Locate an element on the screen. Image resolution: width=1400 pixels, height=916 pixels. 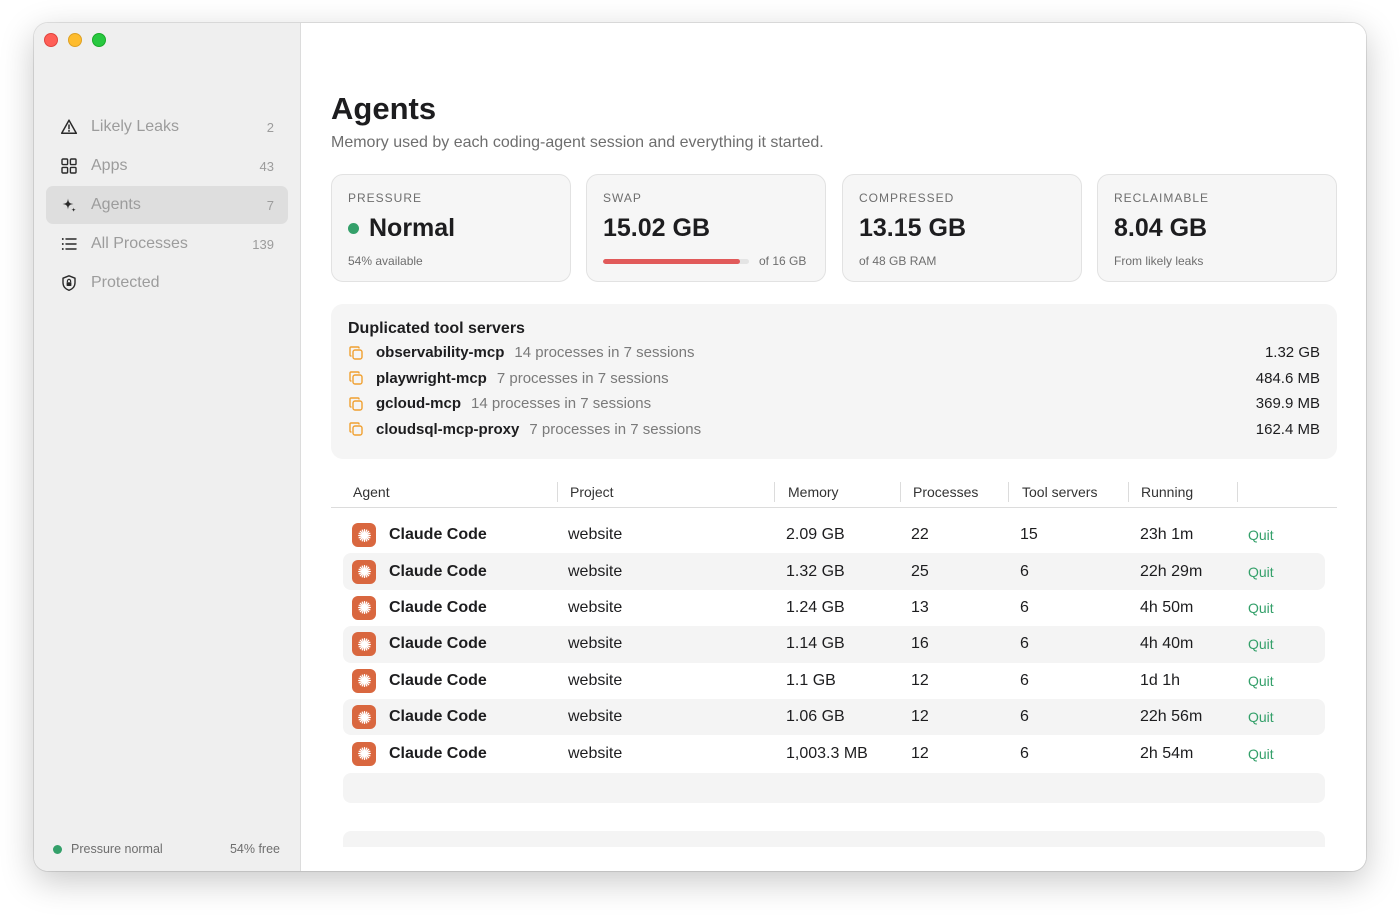
list-icon is located at coordinates (69, 244).